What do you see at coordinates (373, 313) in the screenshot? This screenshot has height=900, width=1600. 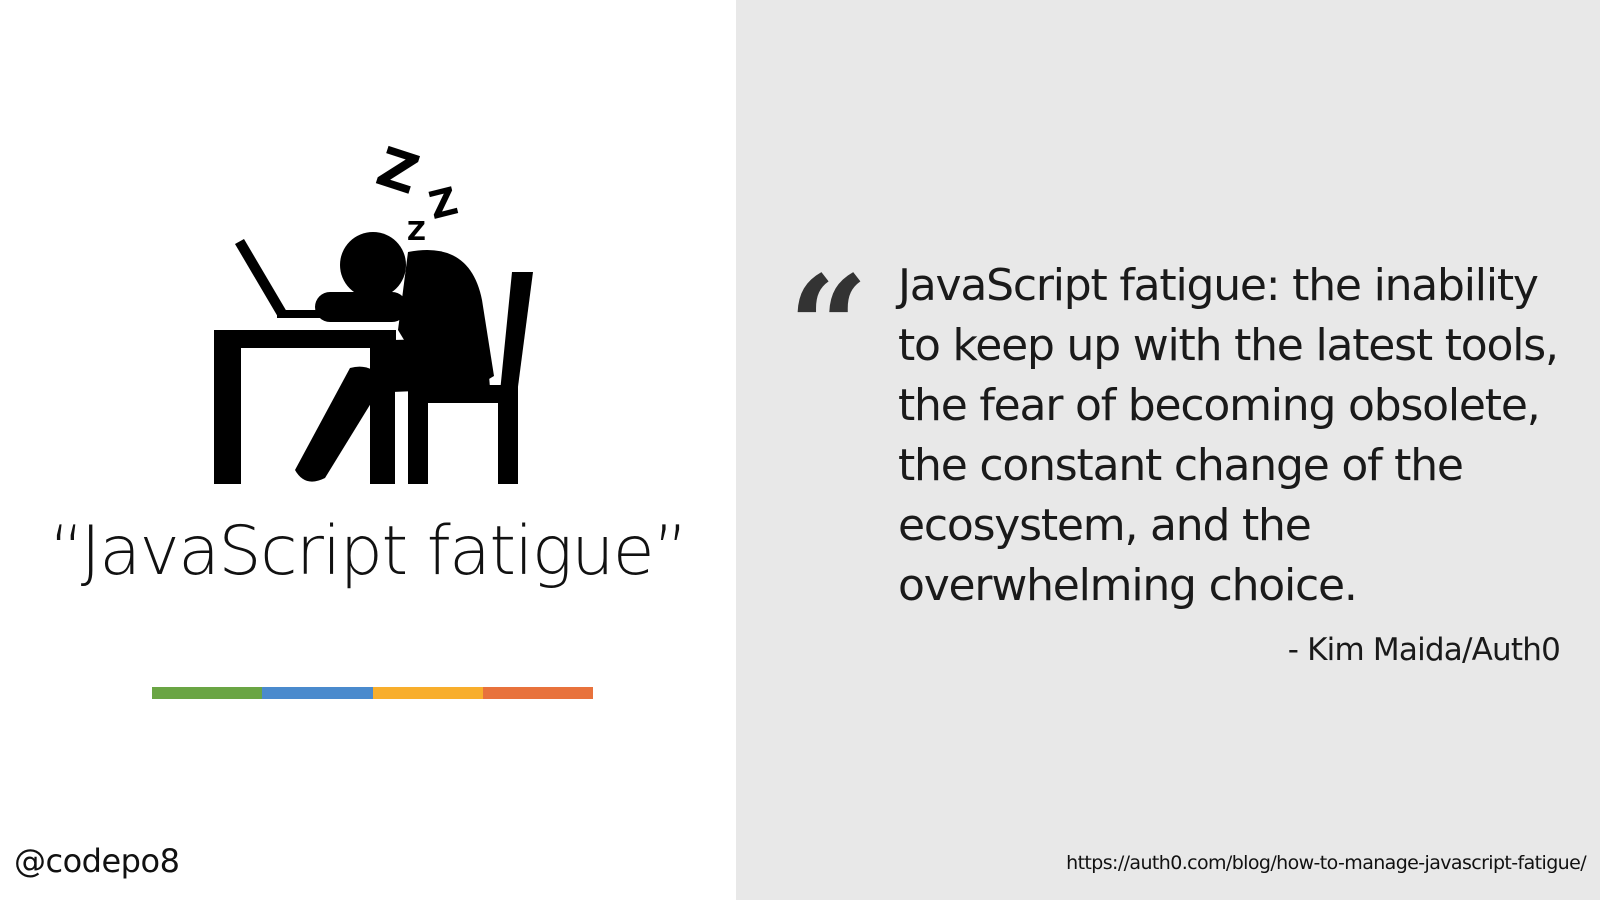 I see `sleeping-person-at-desk-icon: Z Z Z` at bounding box center [373, 313].